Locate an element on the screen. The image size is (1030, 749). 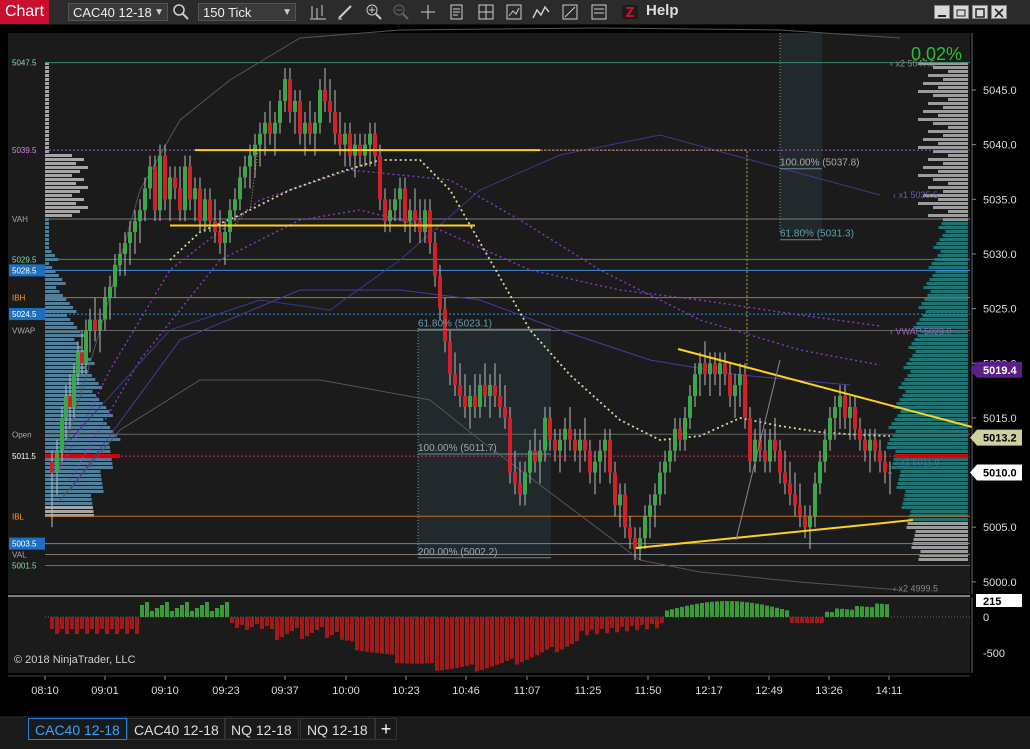
time-axis-label: 08:10 is located at coordinates (45, 691).